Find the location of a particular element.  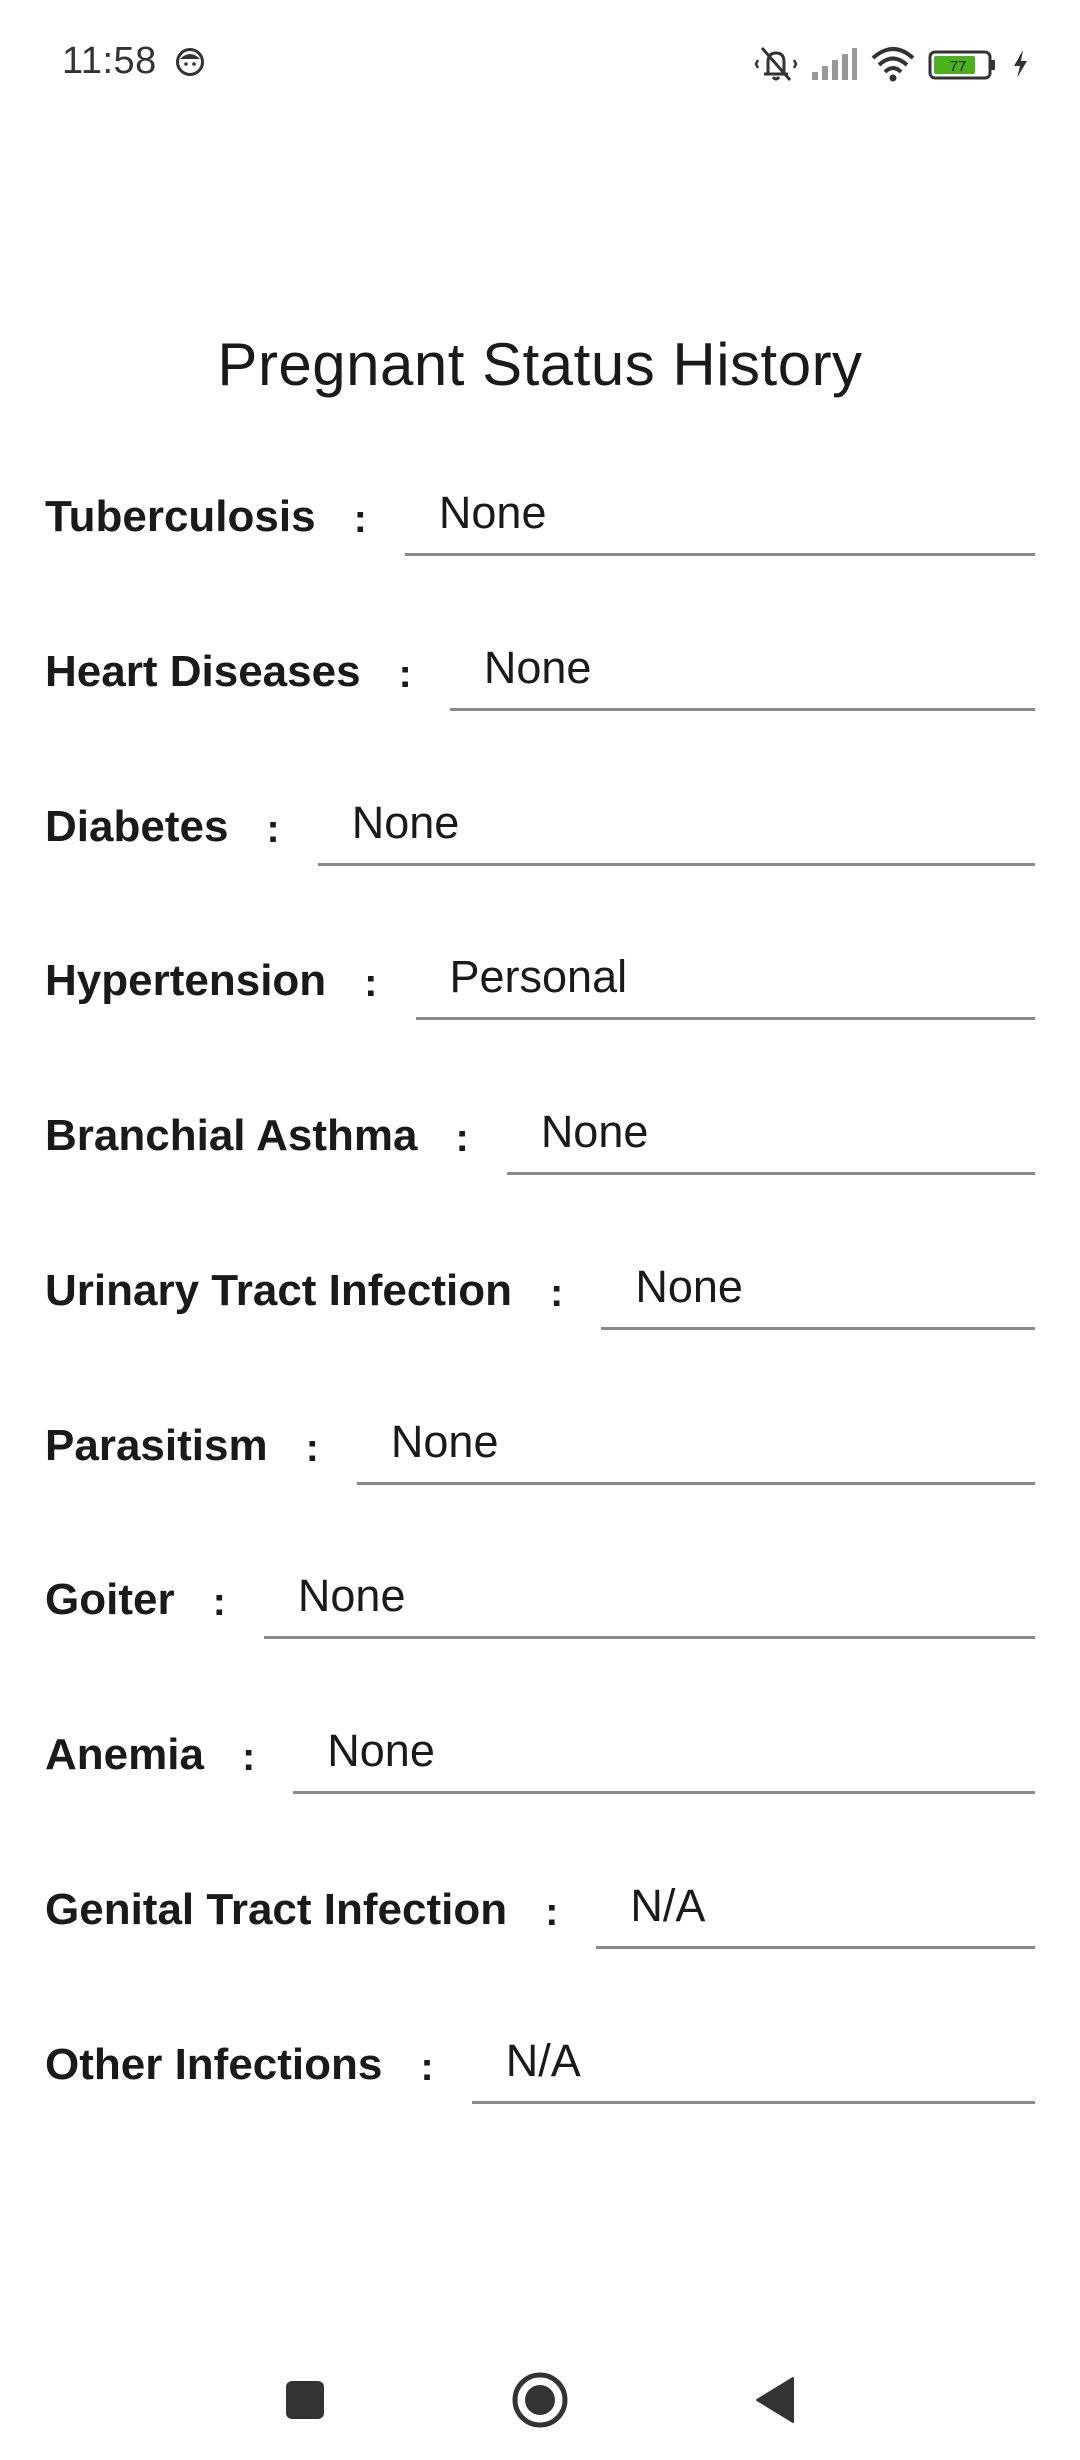

status-time: 11:58 is located at coordinates (109, 61).